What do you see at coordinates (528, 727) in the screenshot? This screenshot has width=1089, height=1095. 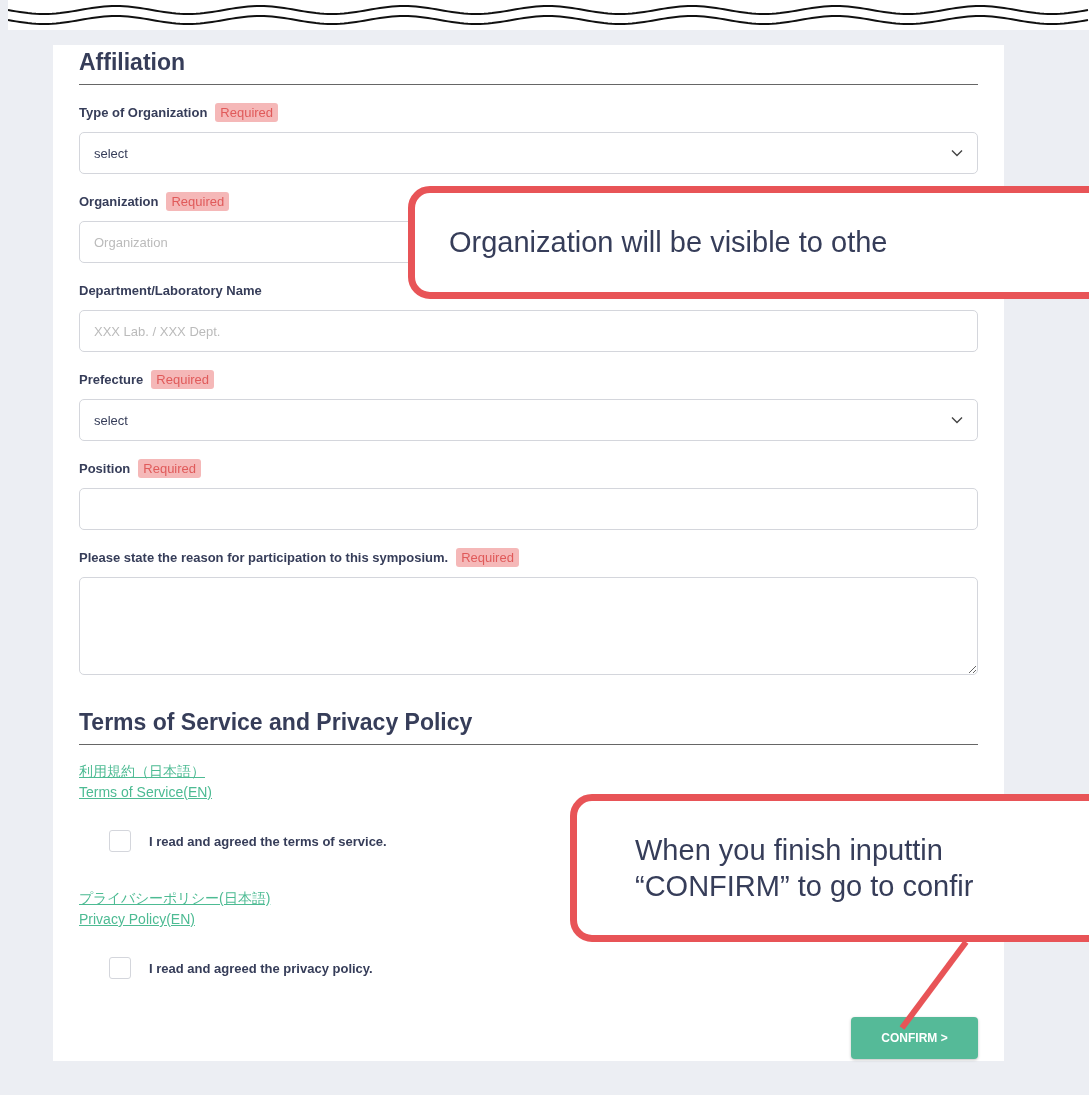 I see `section-heading: Terms of Service and Privacy Policy` at bounding box center [528, 727].